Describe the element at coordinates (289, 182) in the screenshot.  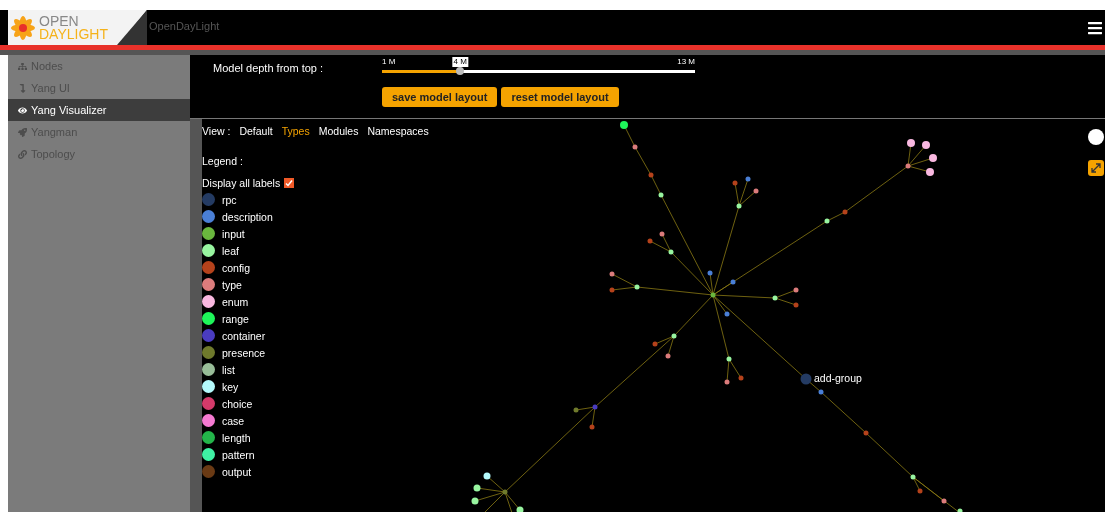
I see `display-labels-checkbox` at that location.